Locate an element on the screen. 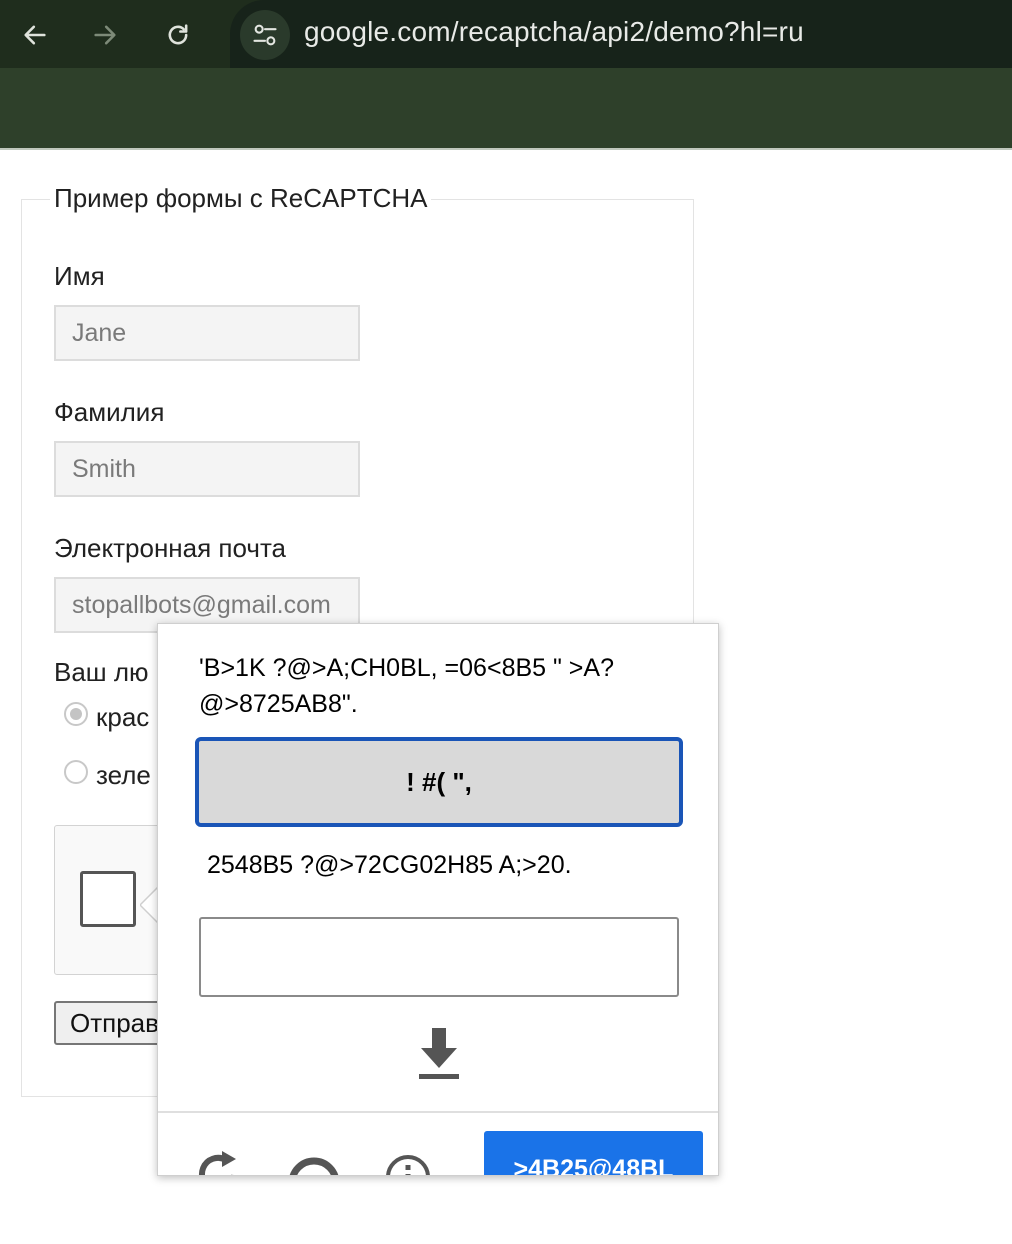 The image size is (1012, 1244). headphones-icon is located at coordinates (314, 1162).